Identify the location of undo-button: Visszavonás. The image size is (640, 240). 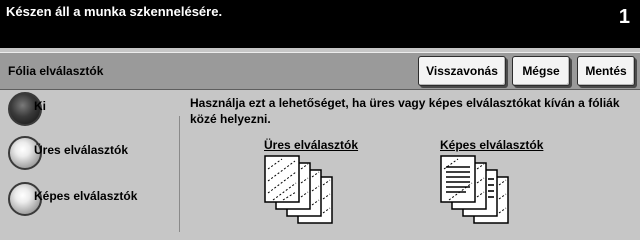
(462, 71).